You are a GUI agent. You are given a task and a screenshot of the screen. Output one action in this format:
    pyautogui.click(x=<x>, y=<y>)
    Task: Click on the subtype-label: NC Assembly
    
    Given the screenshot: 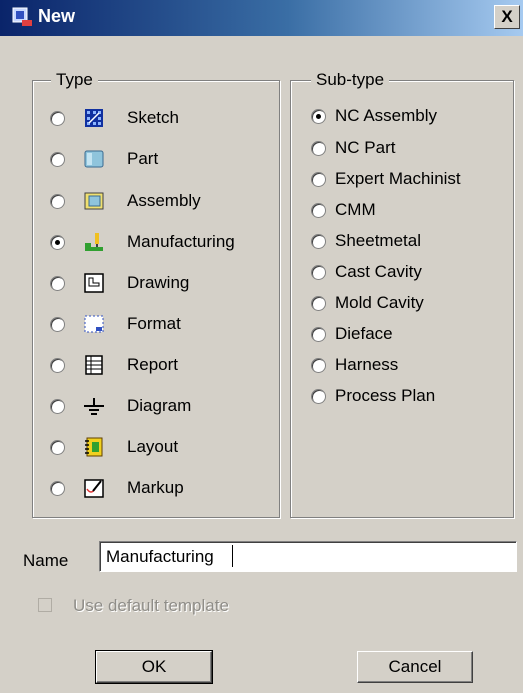 What is the action you would take?
    pyautogui.click(x=386, y=115)
    